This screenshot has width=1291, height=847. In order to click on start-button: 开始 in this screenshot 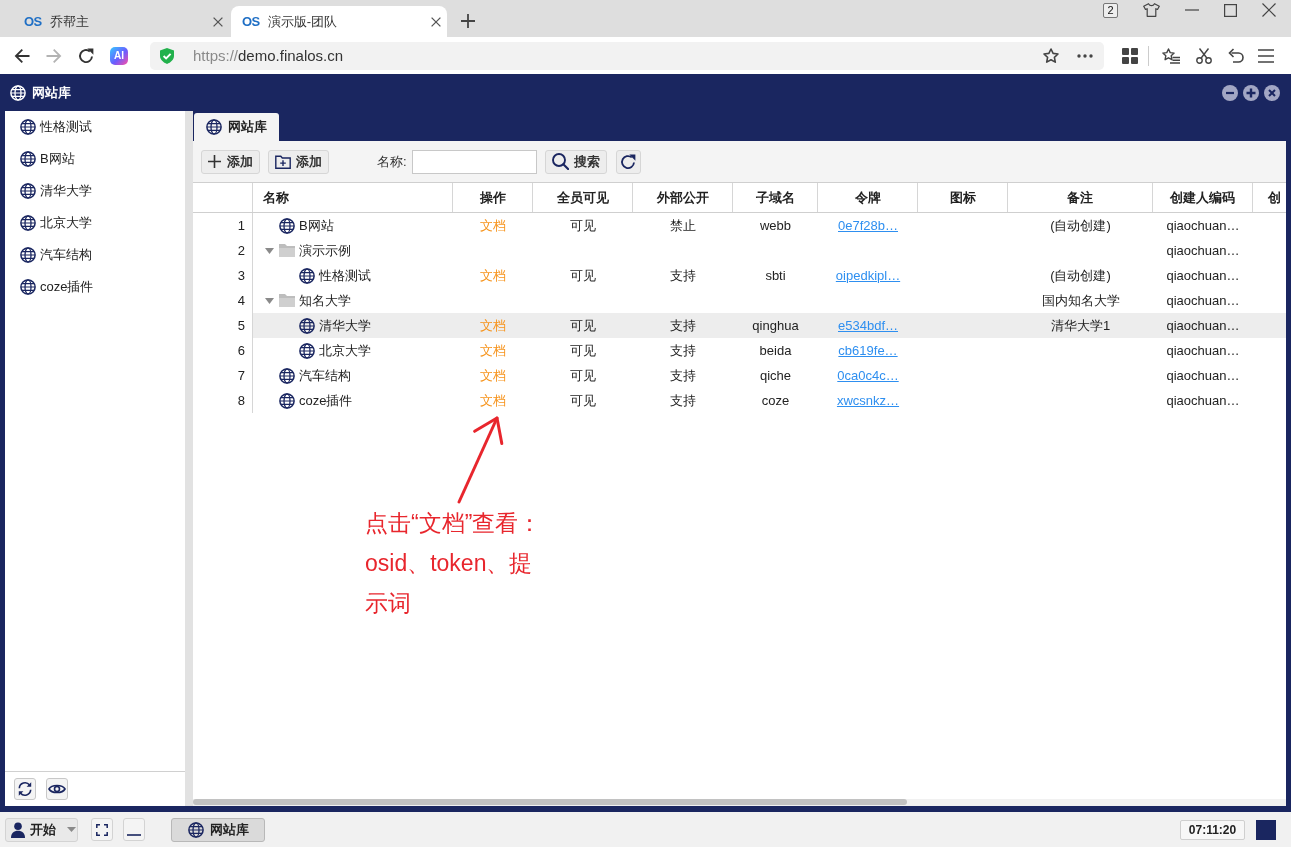, I will do `click(41, 829)`.